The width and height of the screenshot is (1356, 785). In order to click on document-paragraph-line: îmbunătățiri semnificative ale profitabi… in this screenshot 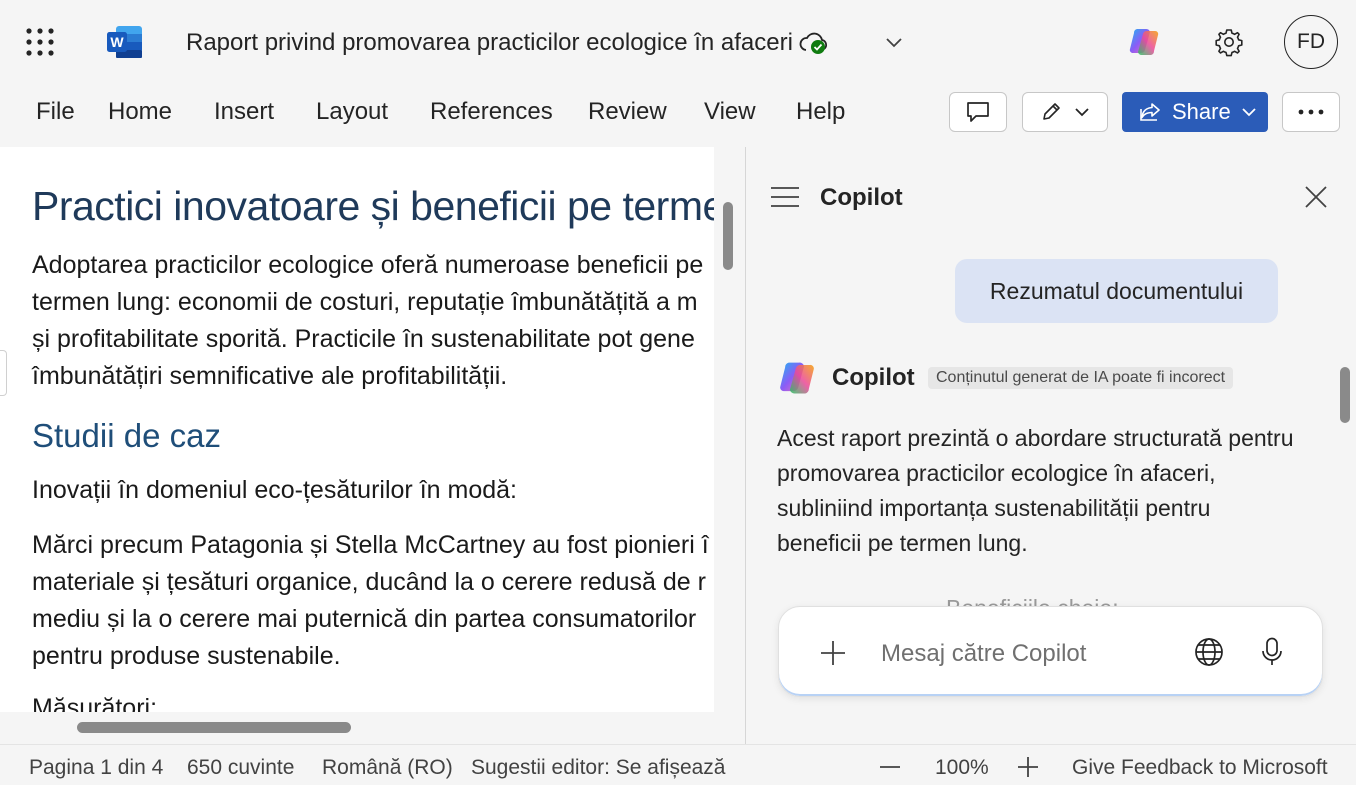, I will do `click(270, 376)`.